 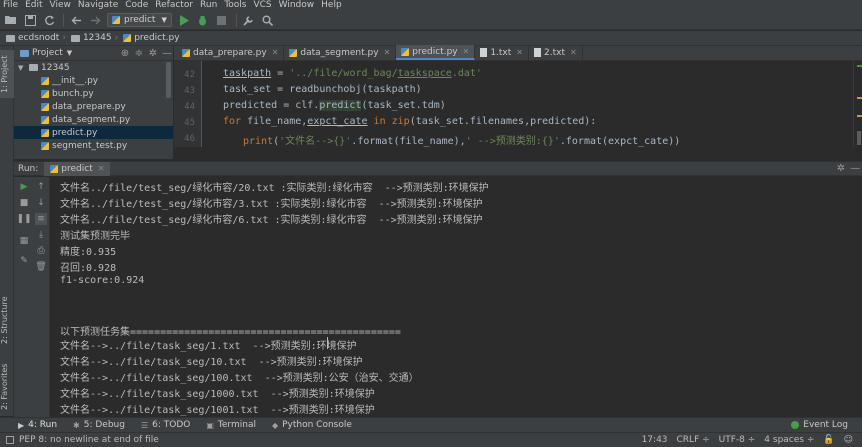 I want to click on line-number: 46, so click(x=189, y=139).